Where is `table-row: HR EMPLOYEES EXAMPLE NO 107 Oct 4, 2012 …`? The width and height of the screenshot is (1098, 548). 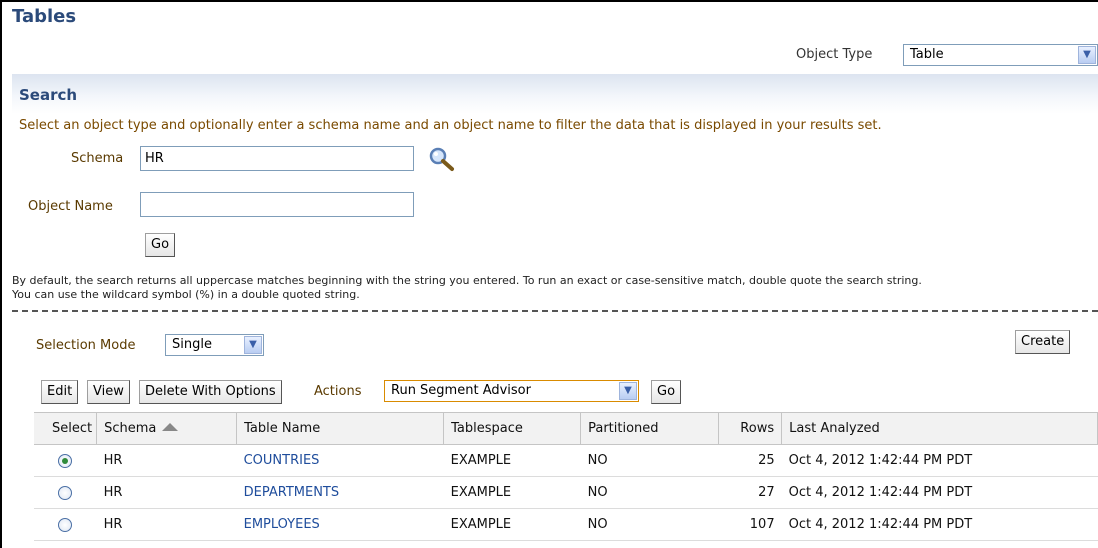
table-row: HR EMPLOYEES EXAMPLE NO 107 Oct 4, 2012 … is located at coordinates (566, 524).